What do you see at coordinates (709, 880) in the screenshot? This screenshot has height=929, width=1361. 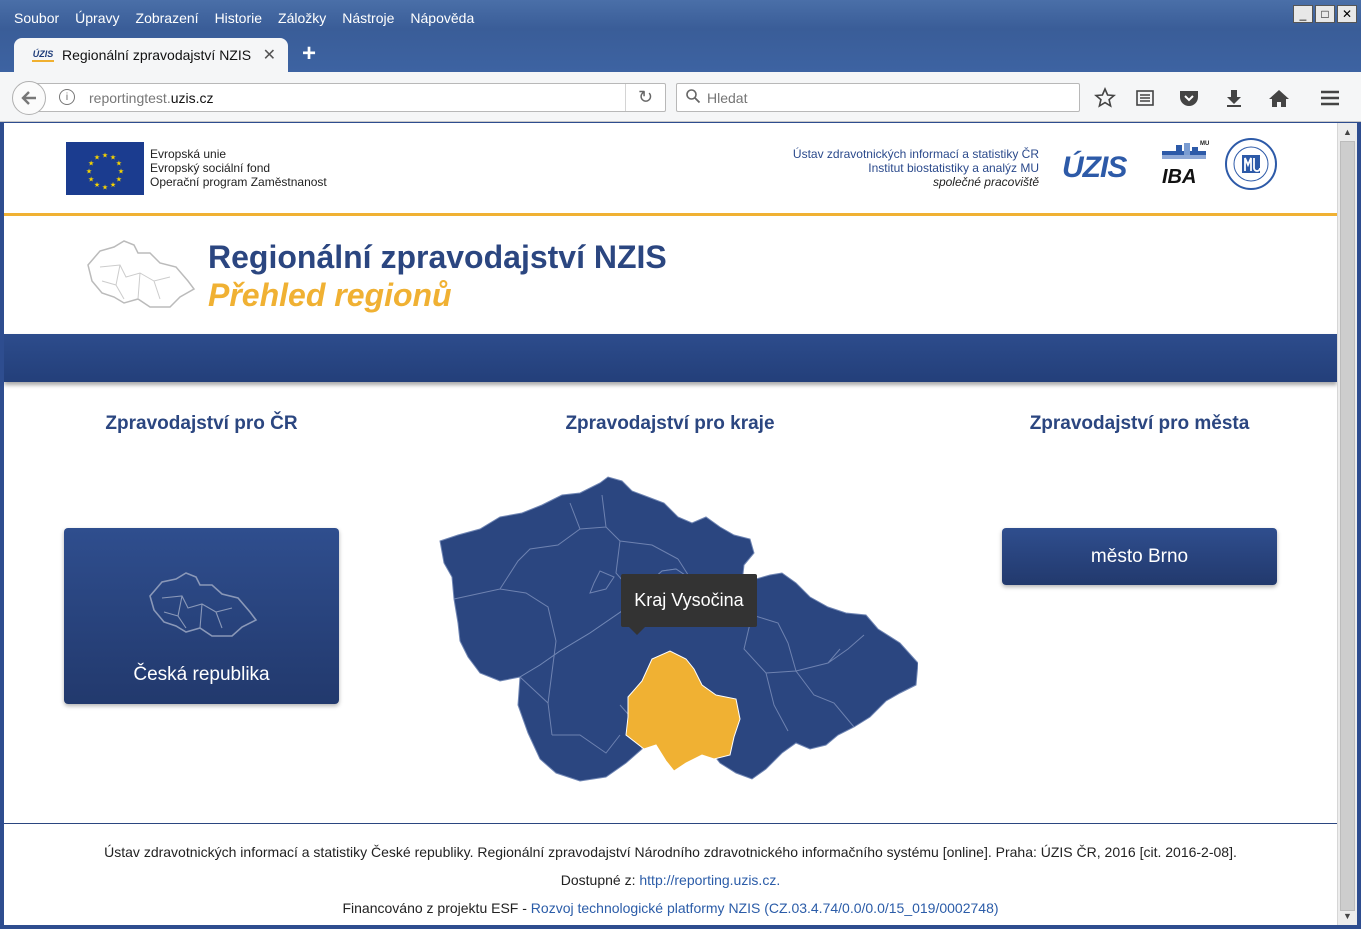 I see `reporting-link: http://reporting.uzis.cz.` at bounding box center [709, 880].